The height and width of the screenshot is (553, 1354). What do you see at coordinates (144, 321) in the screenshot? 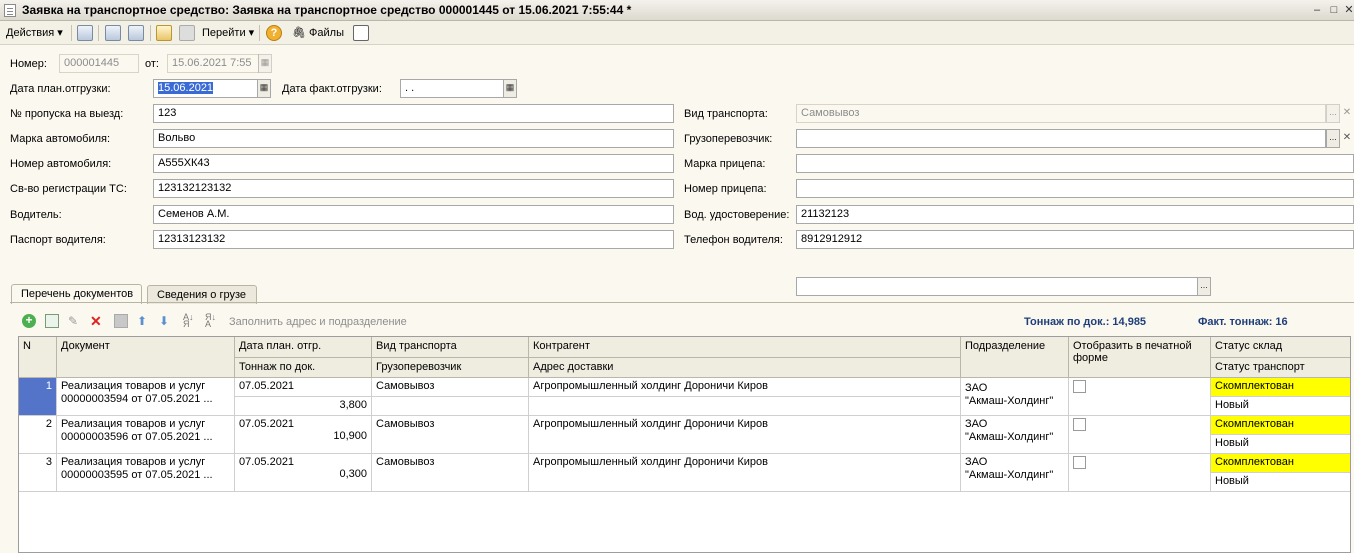
I see `move-up-icon: ⬆` at bounding box center [144, 321].